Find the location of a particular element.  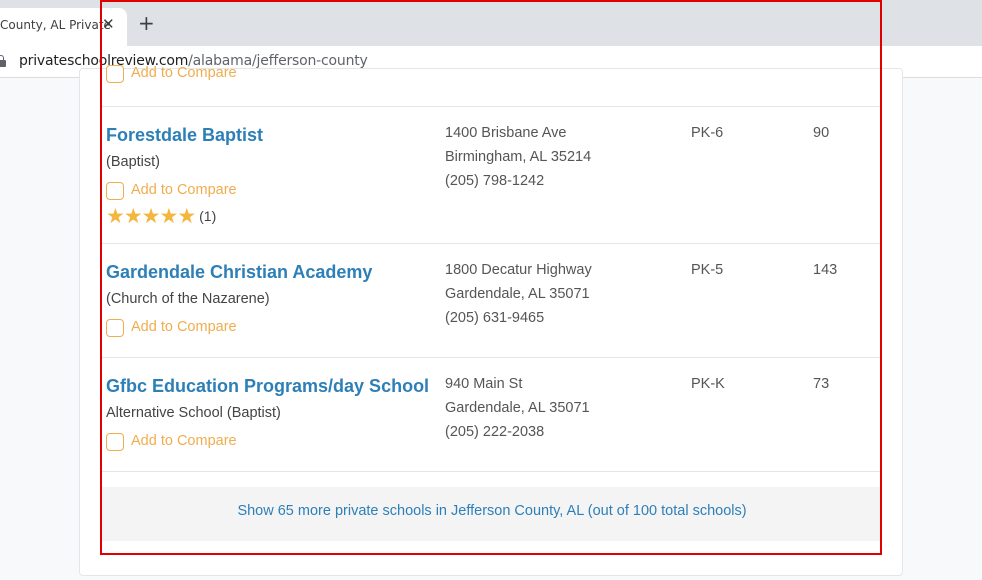

grades-value: PK-K is located at coordinates (708, 384).